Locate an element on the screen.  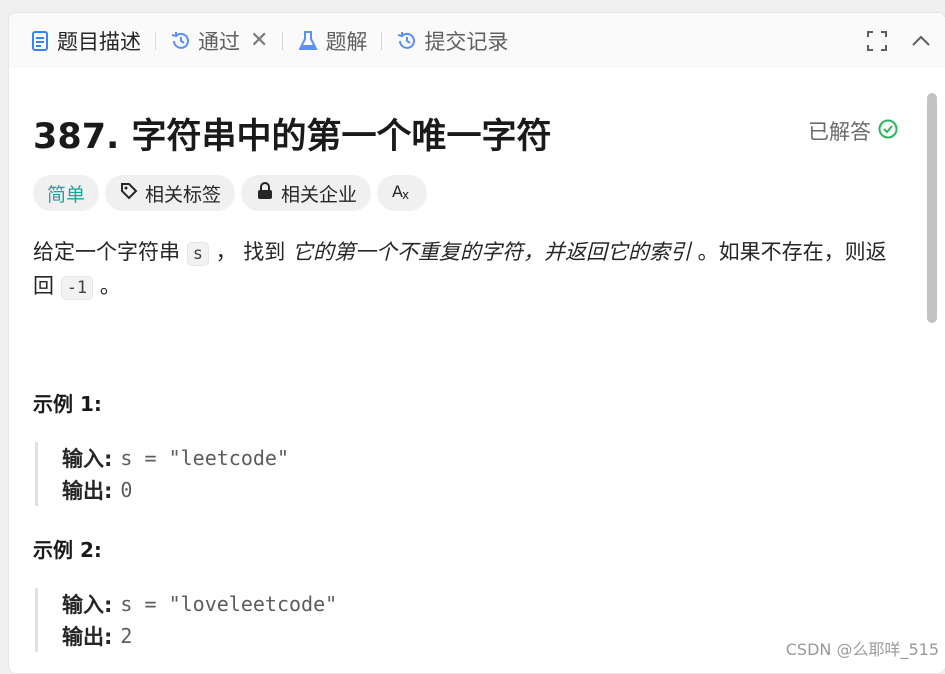
tab-bar: 题目描述 通过 ✕ 题解 提交记录 is located at coordinates (477, 40).